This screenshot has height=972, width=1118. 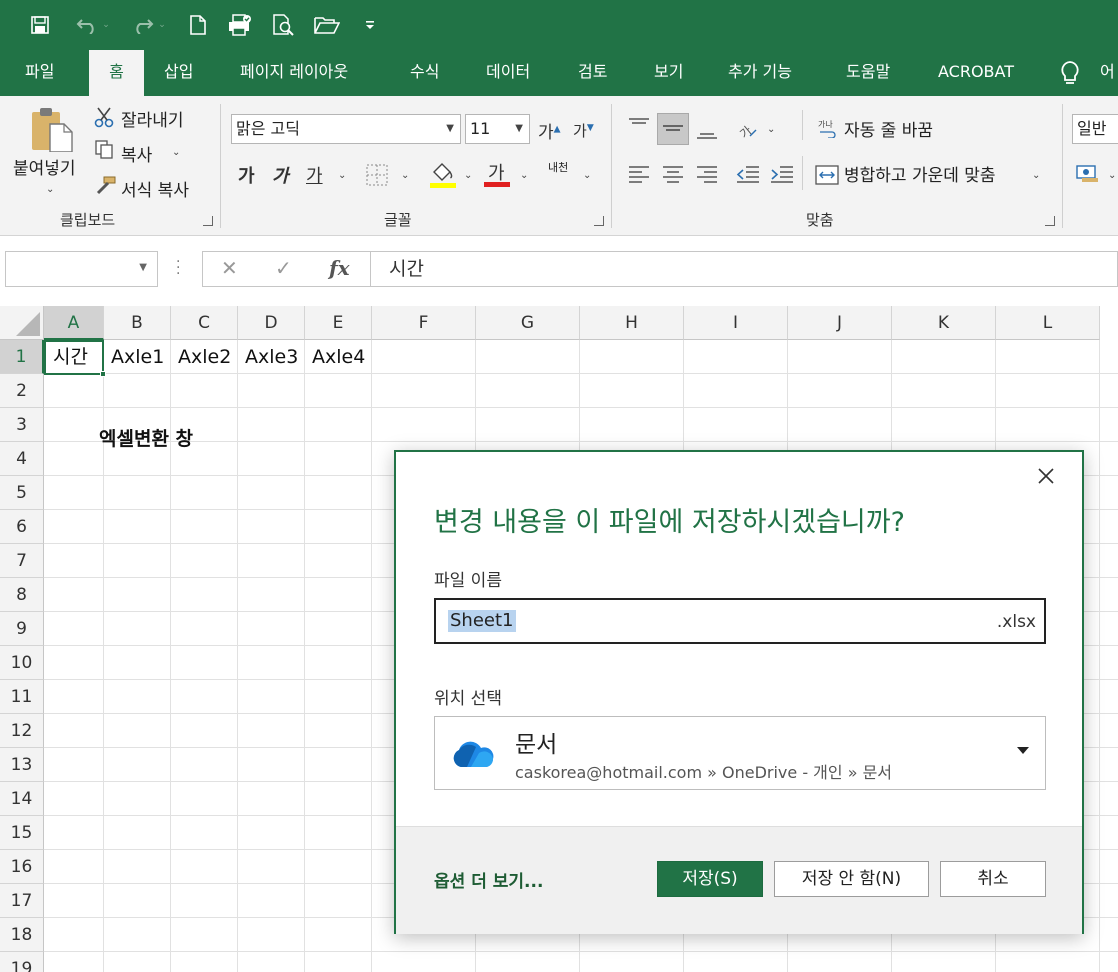 What do you see at coordinates (744, 269) in the screenshot?
I see `formula-input: 시간` at bounding box center [744, 269].